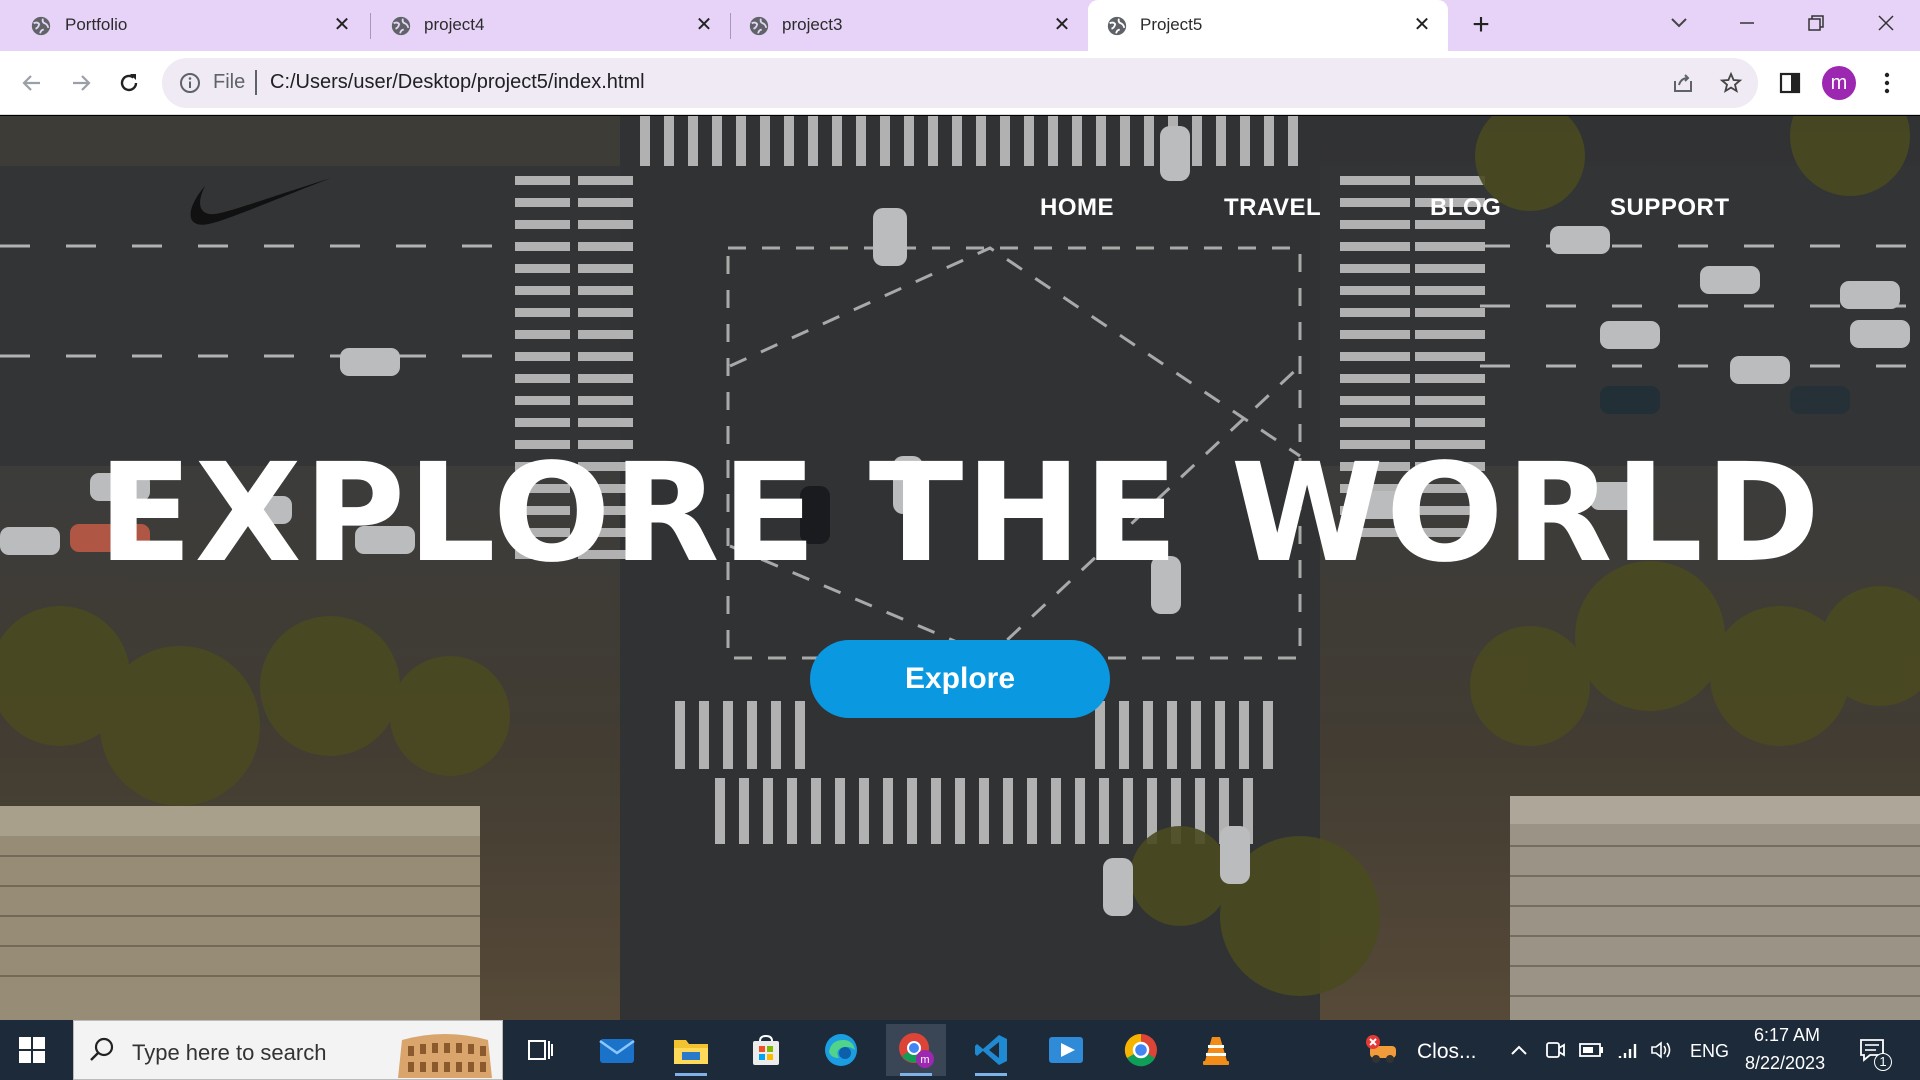  What do you see at coordinates (1519, 1050) in the screenshot?
I see `show-hidden-icons-chevron-icon` at bounding box center [1519, 1050].